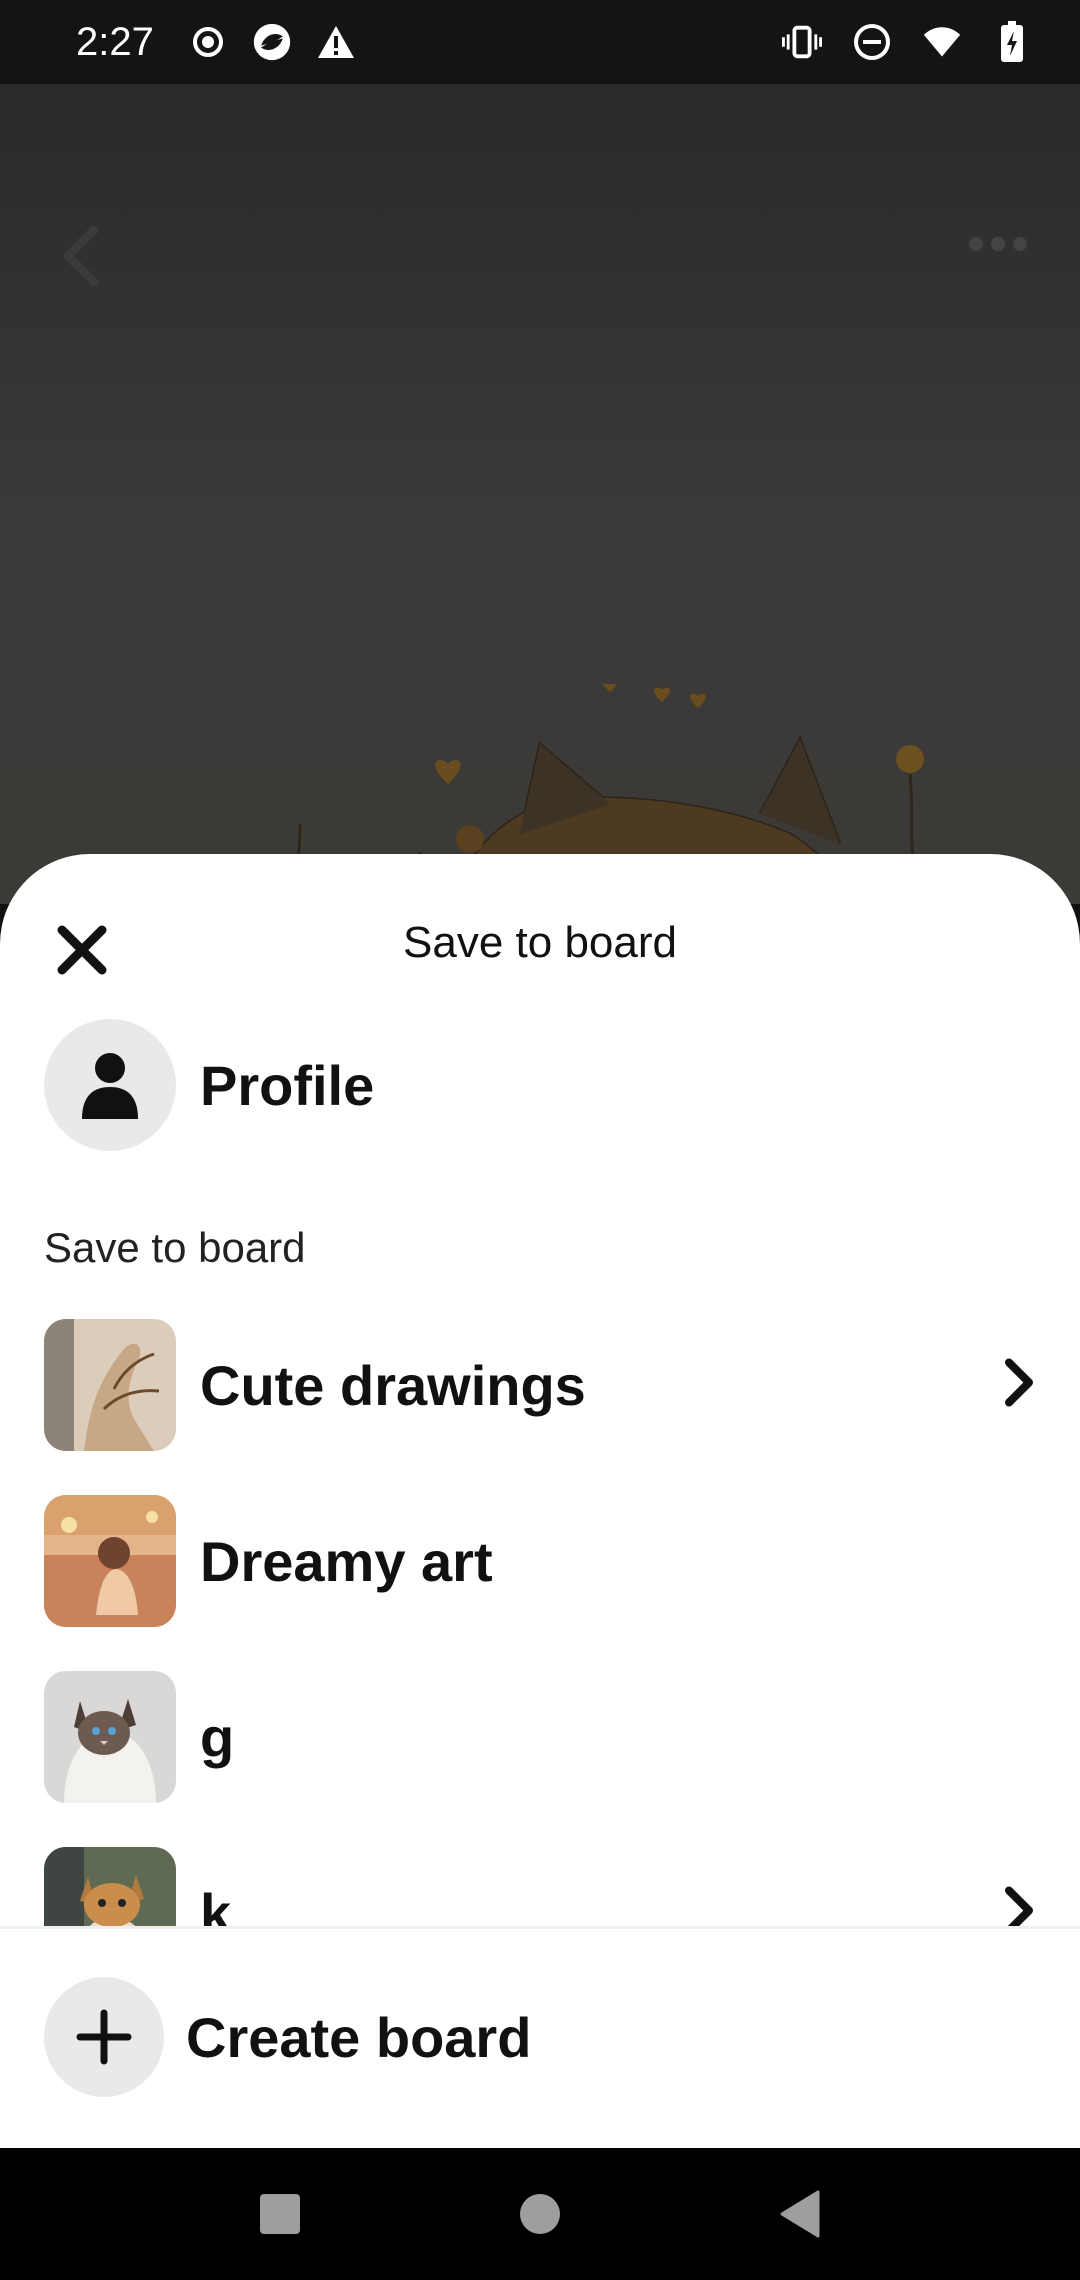 Image resolution: width=1080 pixels, height=2280 pixels. I want to click on navigation-bar, so click(540, 2214).